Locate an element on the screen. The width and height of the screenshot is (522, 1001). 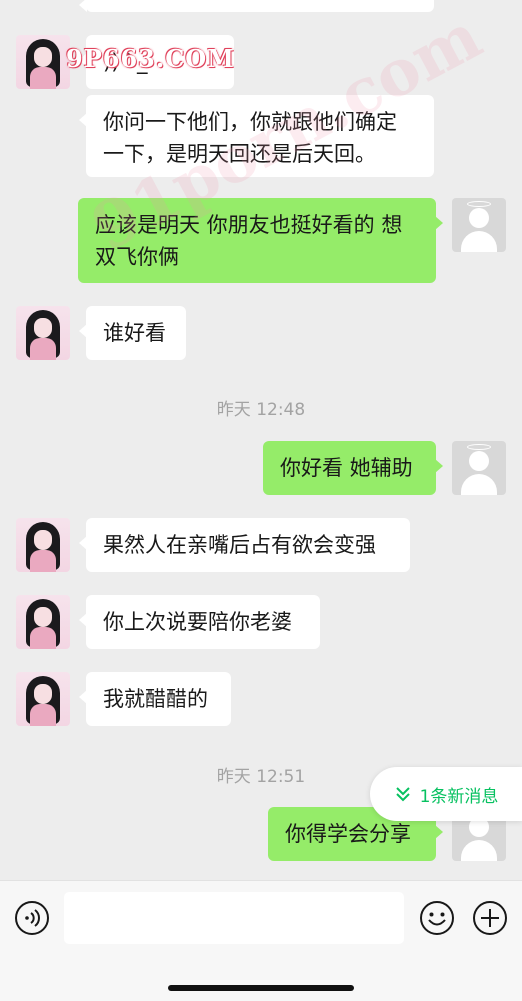
message-bubble: 我就醋醋的 is located at coordinates (155, 699).